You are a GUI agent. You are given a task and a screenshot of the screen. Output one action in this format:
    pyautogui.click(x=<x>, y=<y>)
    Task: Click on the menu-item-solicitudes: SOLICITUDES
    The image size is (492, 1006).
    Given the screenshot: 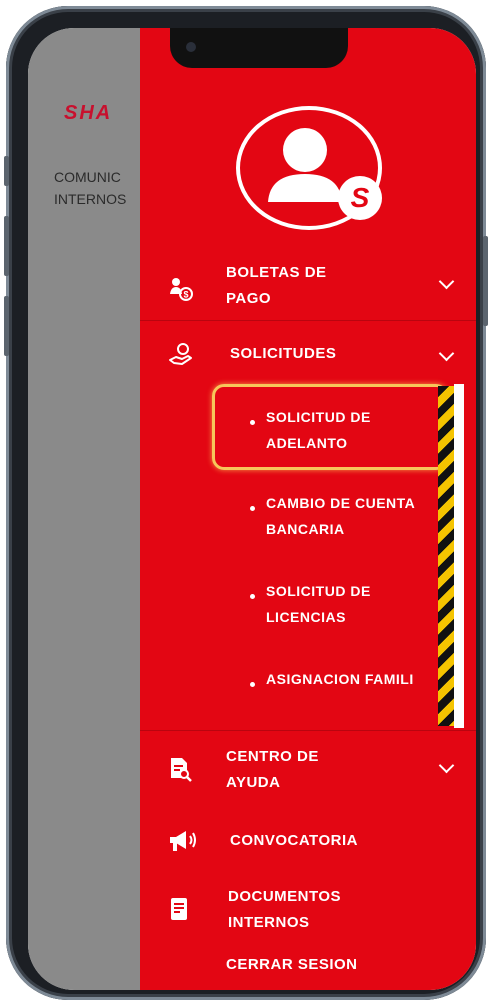 What is the action you would take?
    pyautogui.click(x=308, y=354)
    